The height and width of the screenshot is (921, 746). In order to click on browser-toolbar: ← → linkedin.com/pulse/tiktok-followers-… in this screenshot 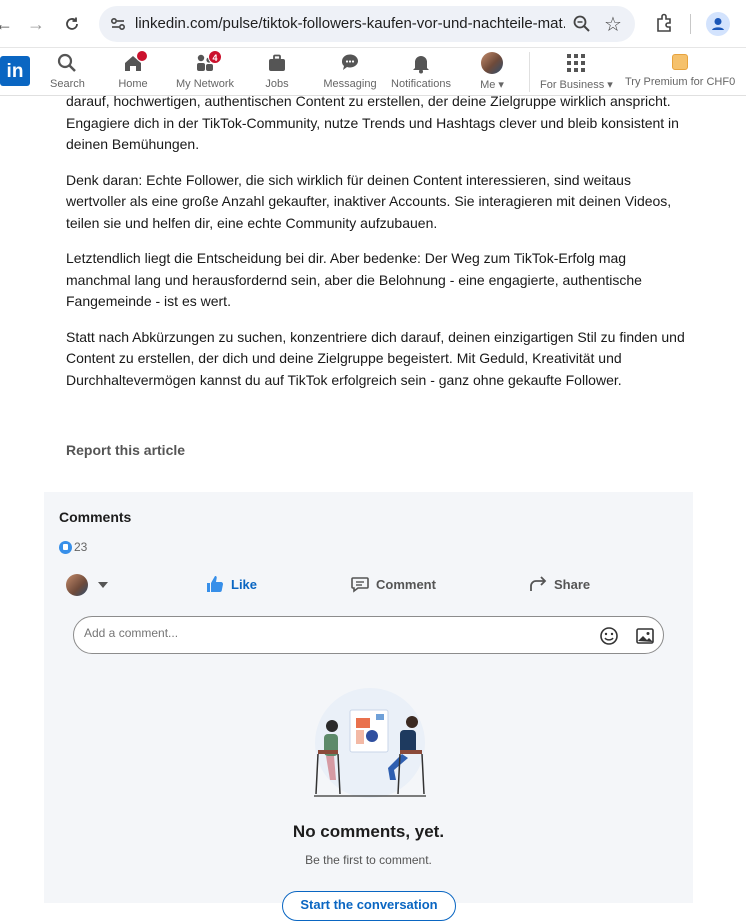, I will do `click(373, 24)`.